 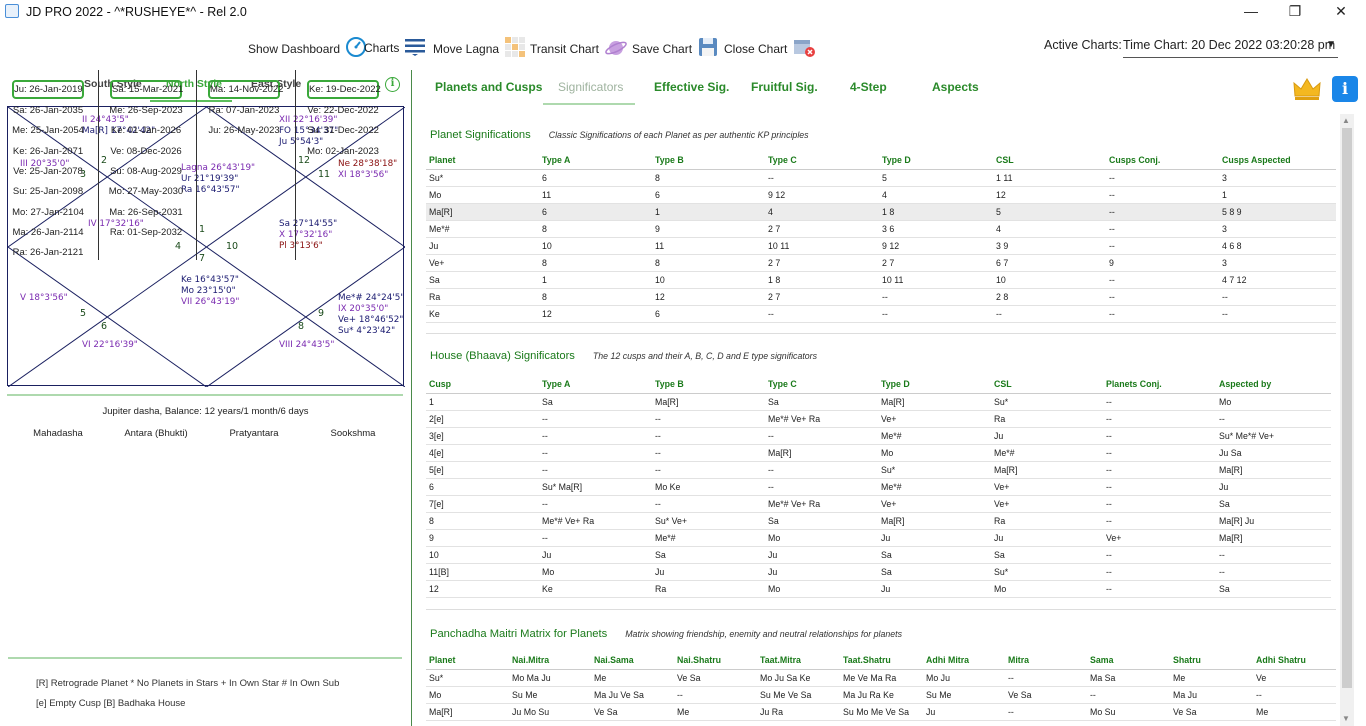 What do you see at coordinates (1251, 12) in the screenshot?
I see `minimize-button: —` at bounding box center [1251, 12].